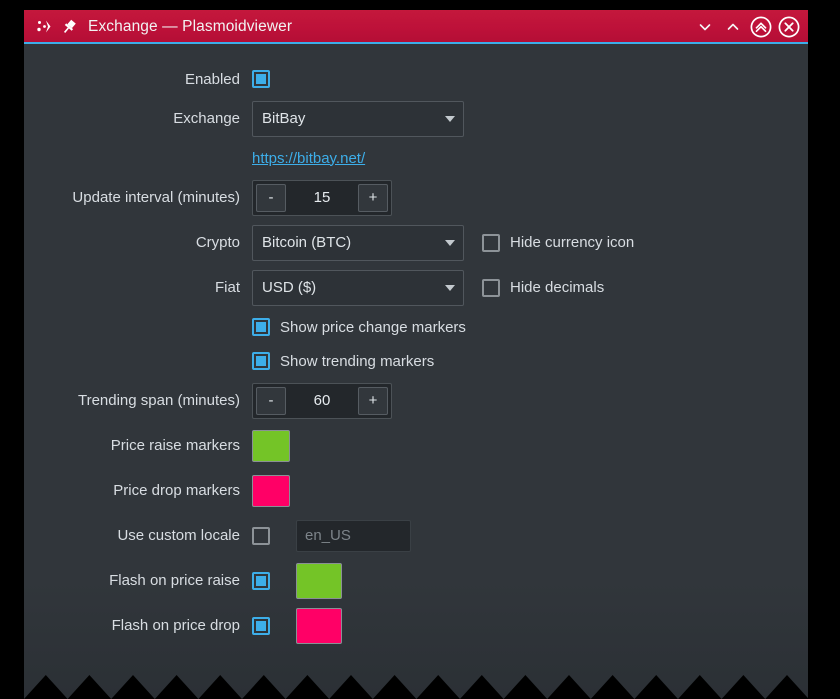  I want to click on close-button, so click(789, 27).